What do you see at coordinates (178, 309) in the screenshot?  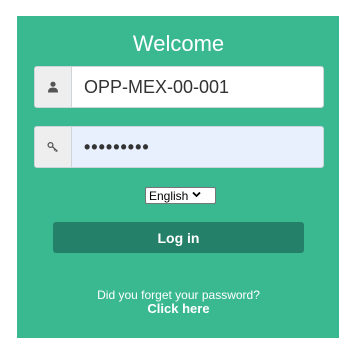 I see `forgot-link: Click here` at bounding box center [178, 309].